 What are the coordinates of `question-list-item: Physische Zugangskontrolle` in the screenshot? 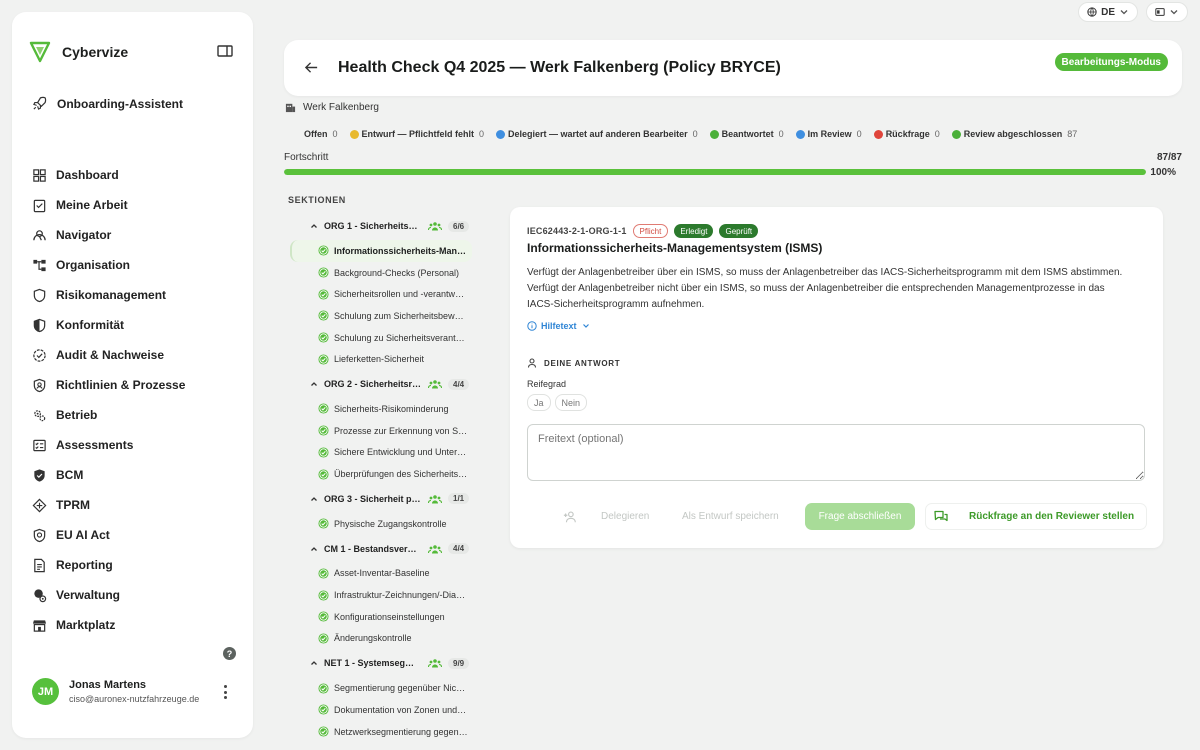 It's located at (381, 524).